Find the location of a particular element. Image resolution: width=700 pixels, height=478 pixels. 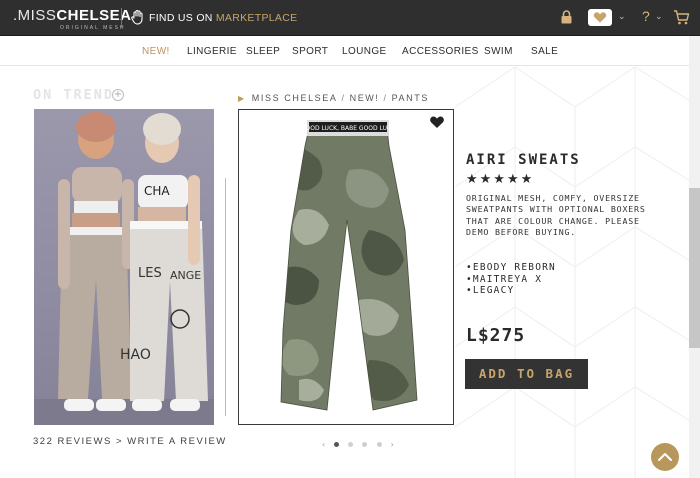

breadcrumb: ▶ MISS CHELSEA / NEW! / PANTS is located at coordinates (333, 98).